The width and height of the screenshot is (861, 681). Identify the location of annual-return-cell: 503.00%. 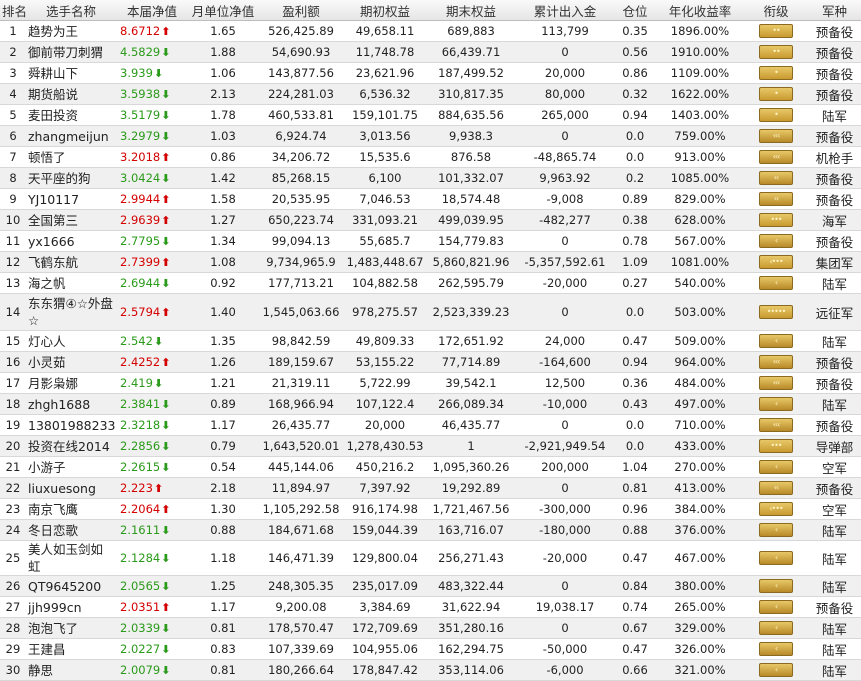
(700, 312).